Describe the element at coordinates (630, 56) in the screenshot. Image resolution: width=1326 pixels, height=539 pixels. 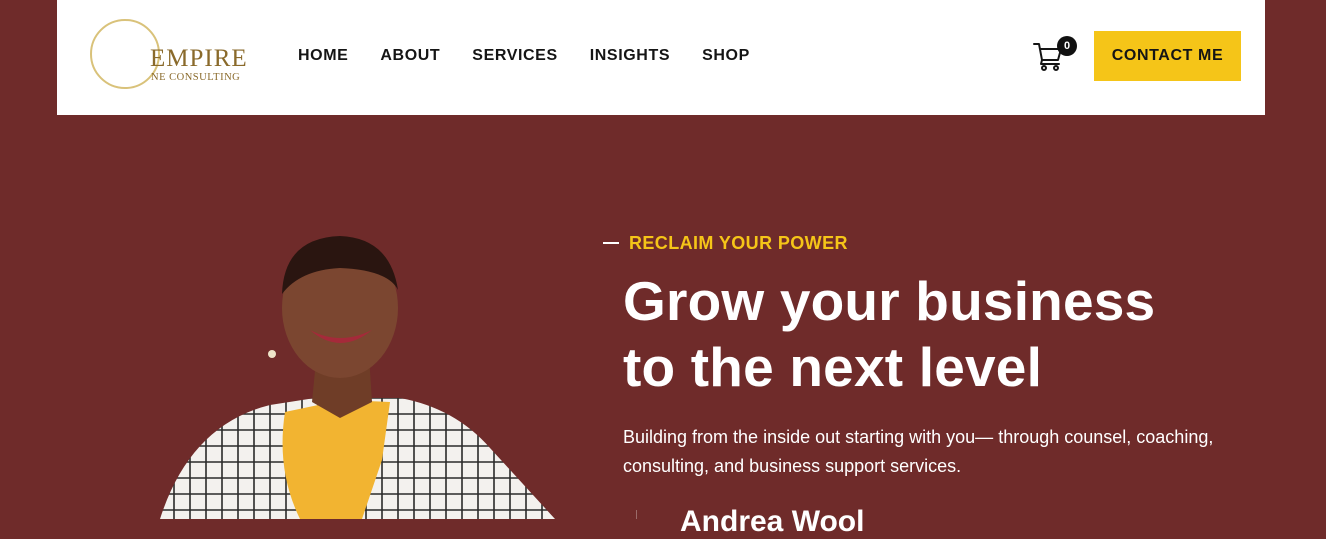
I see `nav-insights: INSIGHTS` at that location.